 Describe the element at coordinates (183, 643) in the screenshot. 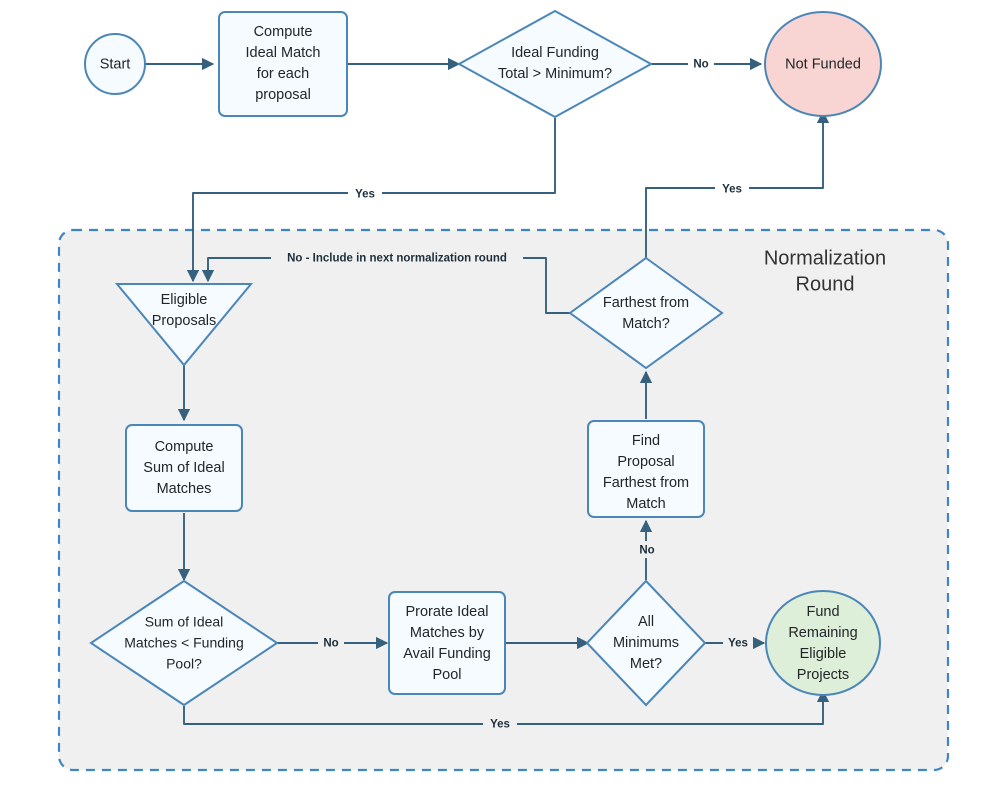

I see `sum-vs-pool-label-2: Matches < Funding` at that location.